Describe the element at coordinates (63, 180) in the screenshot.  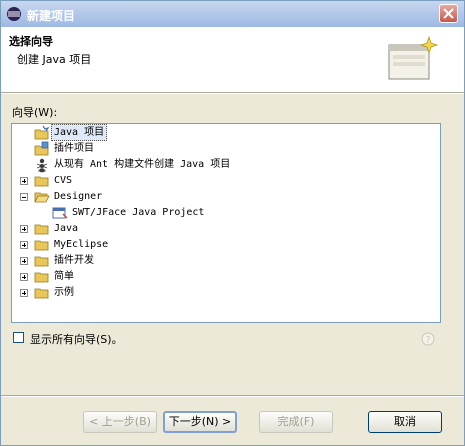
I see `tree-item-label: CVS` at that location.